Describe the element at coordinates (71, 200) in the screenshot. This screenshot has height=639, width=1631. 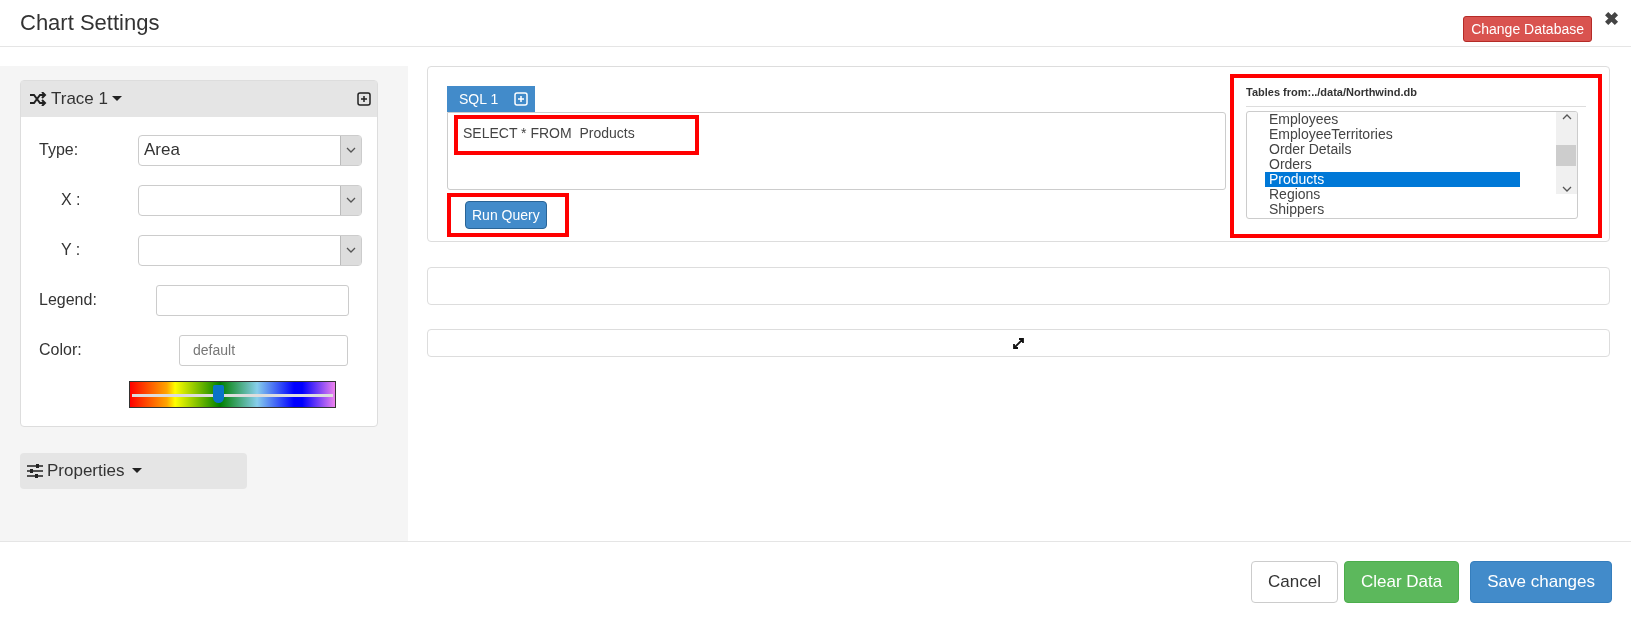
I see `field-label: X :` at that location.